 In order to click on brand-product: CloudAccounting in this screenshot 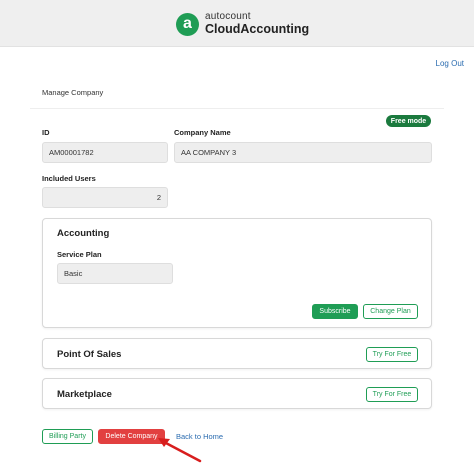, I will do `click(257, 29)`.